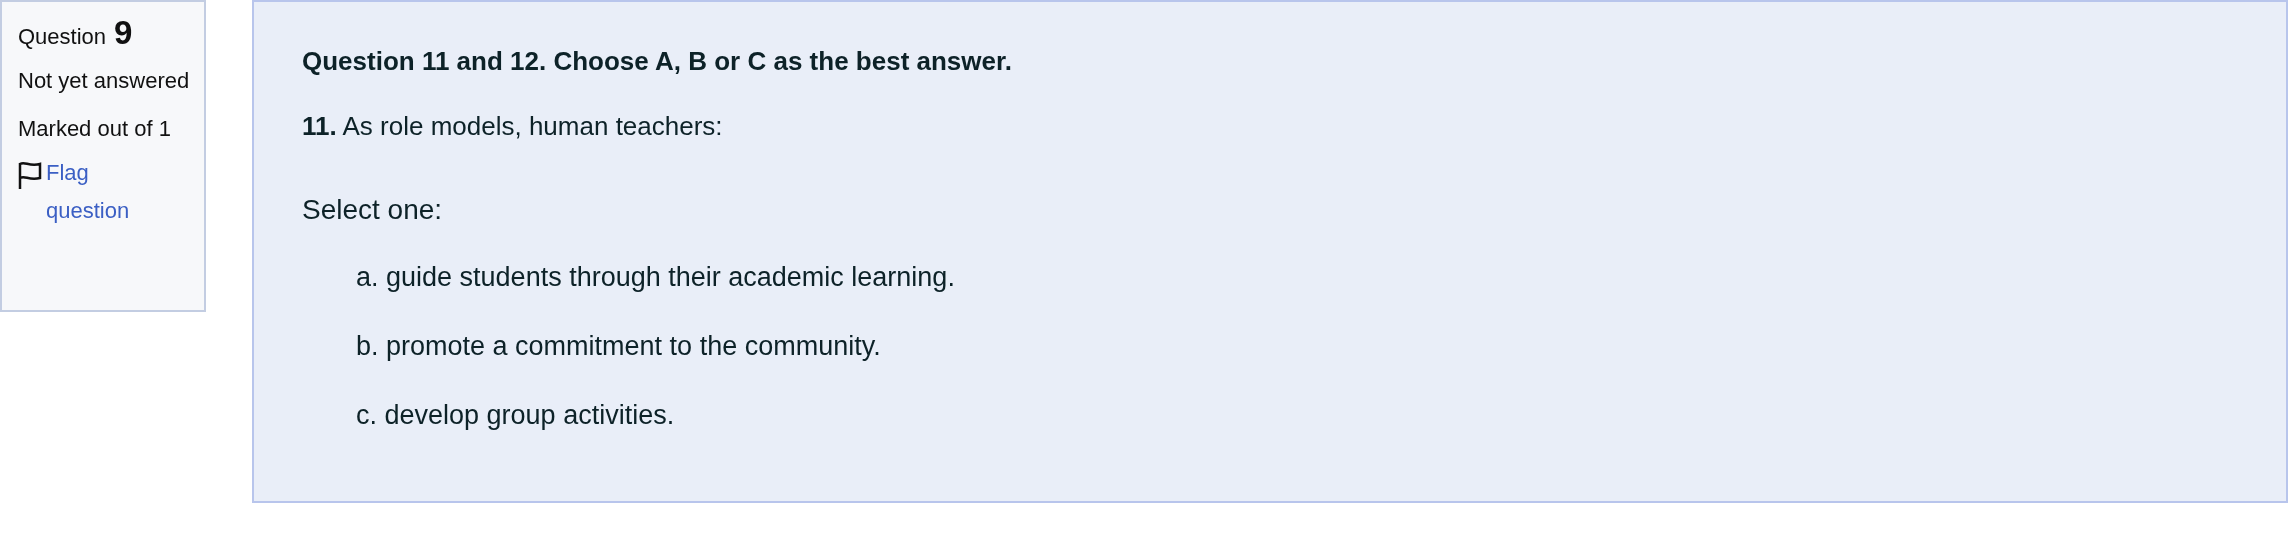  I want to click on question-prompt: 11. As role models, human teachers:, so click(513, 126).